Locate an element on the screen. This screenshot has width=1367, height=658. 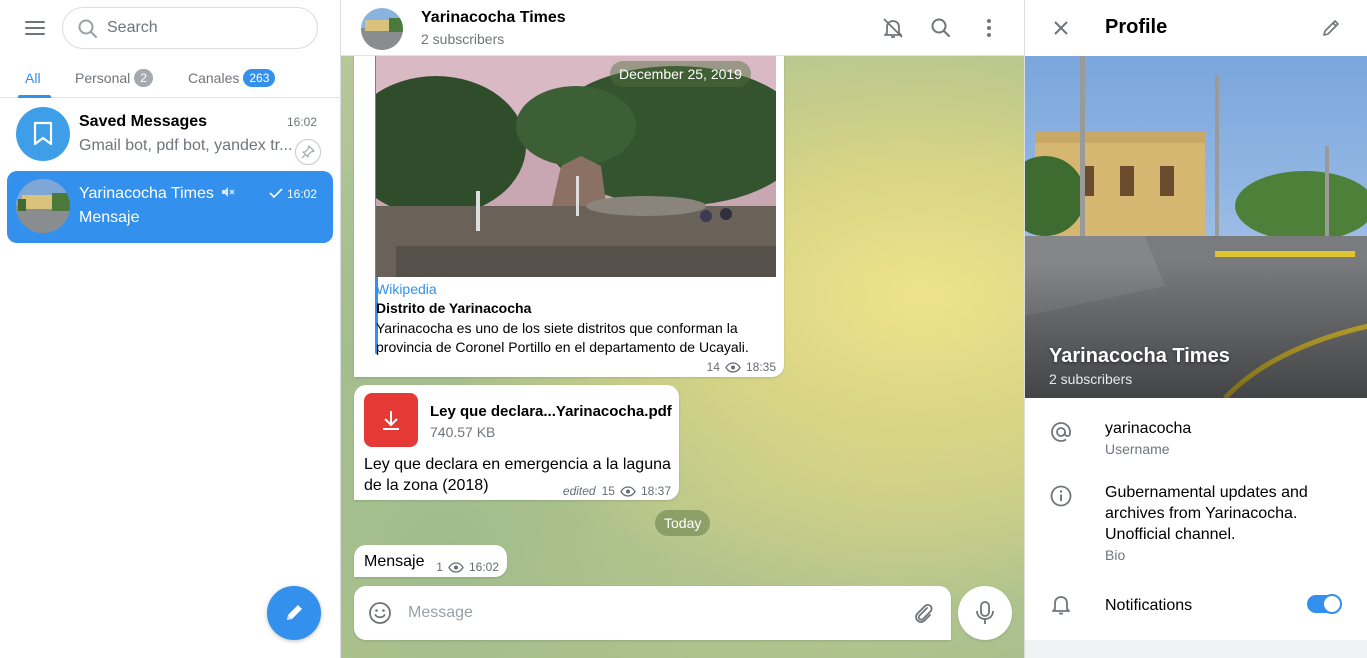
message-input is located at coordinates (653, 613).